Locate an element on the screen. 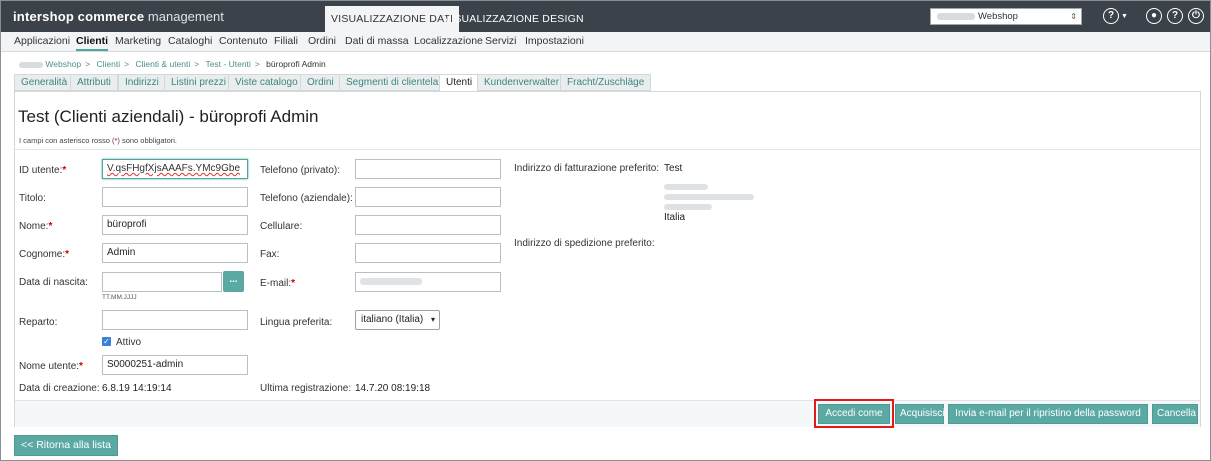 This screenshot has height=461, width=1211. tab-segmenti-clientela: Segmenti di clientela is located at coordinates (392, 82).